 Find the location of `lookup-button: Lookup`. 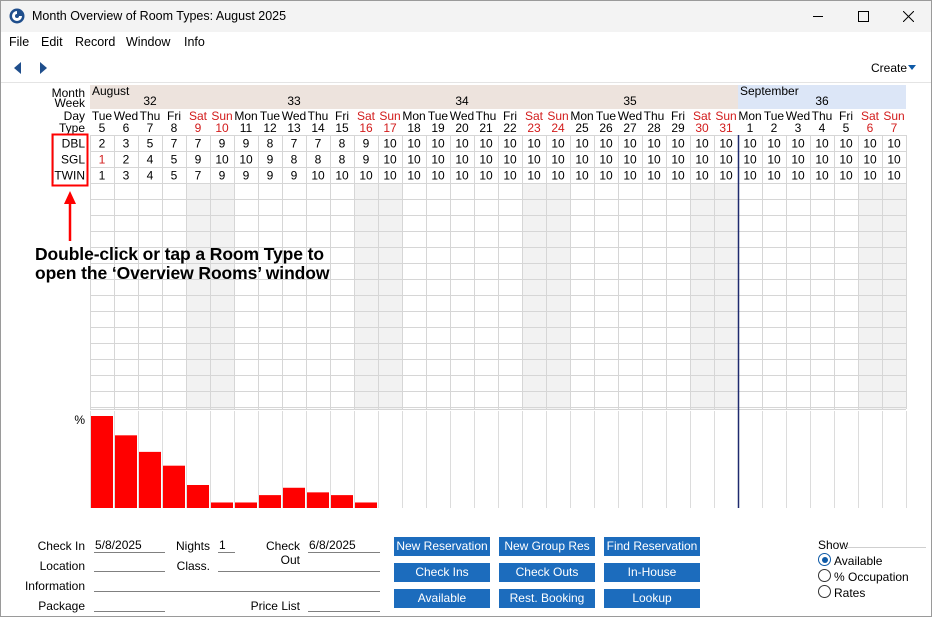

lookup-button: Lookup is located at coordinates (652, 598).